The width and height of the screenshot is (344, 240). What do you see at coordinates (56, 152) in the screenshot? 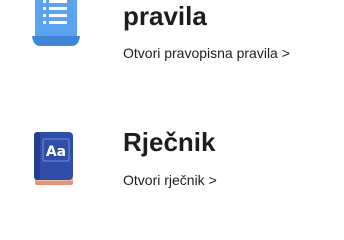
I see `dictionary-icon-text: Aa` at bounding box center [56, 152].